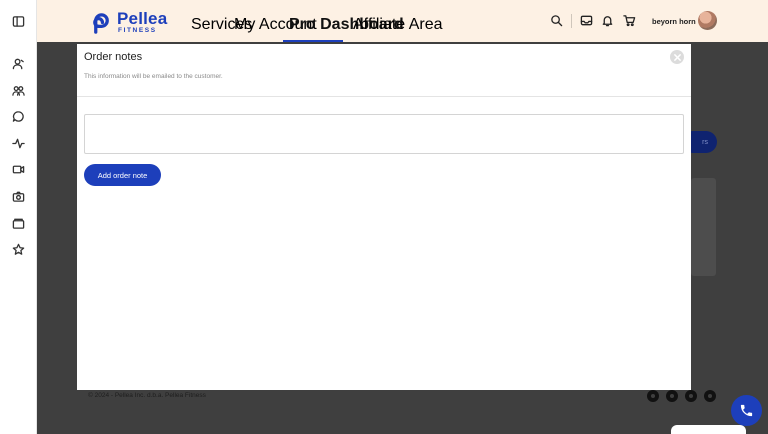 This screenshot has height=434, width=768. What do you see at coordinates (703, 227) in the screenshot?
I see `background-panel` at bounding box center [703, 227].